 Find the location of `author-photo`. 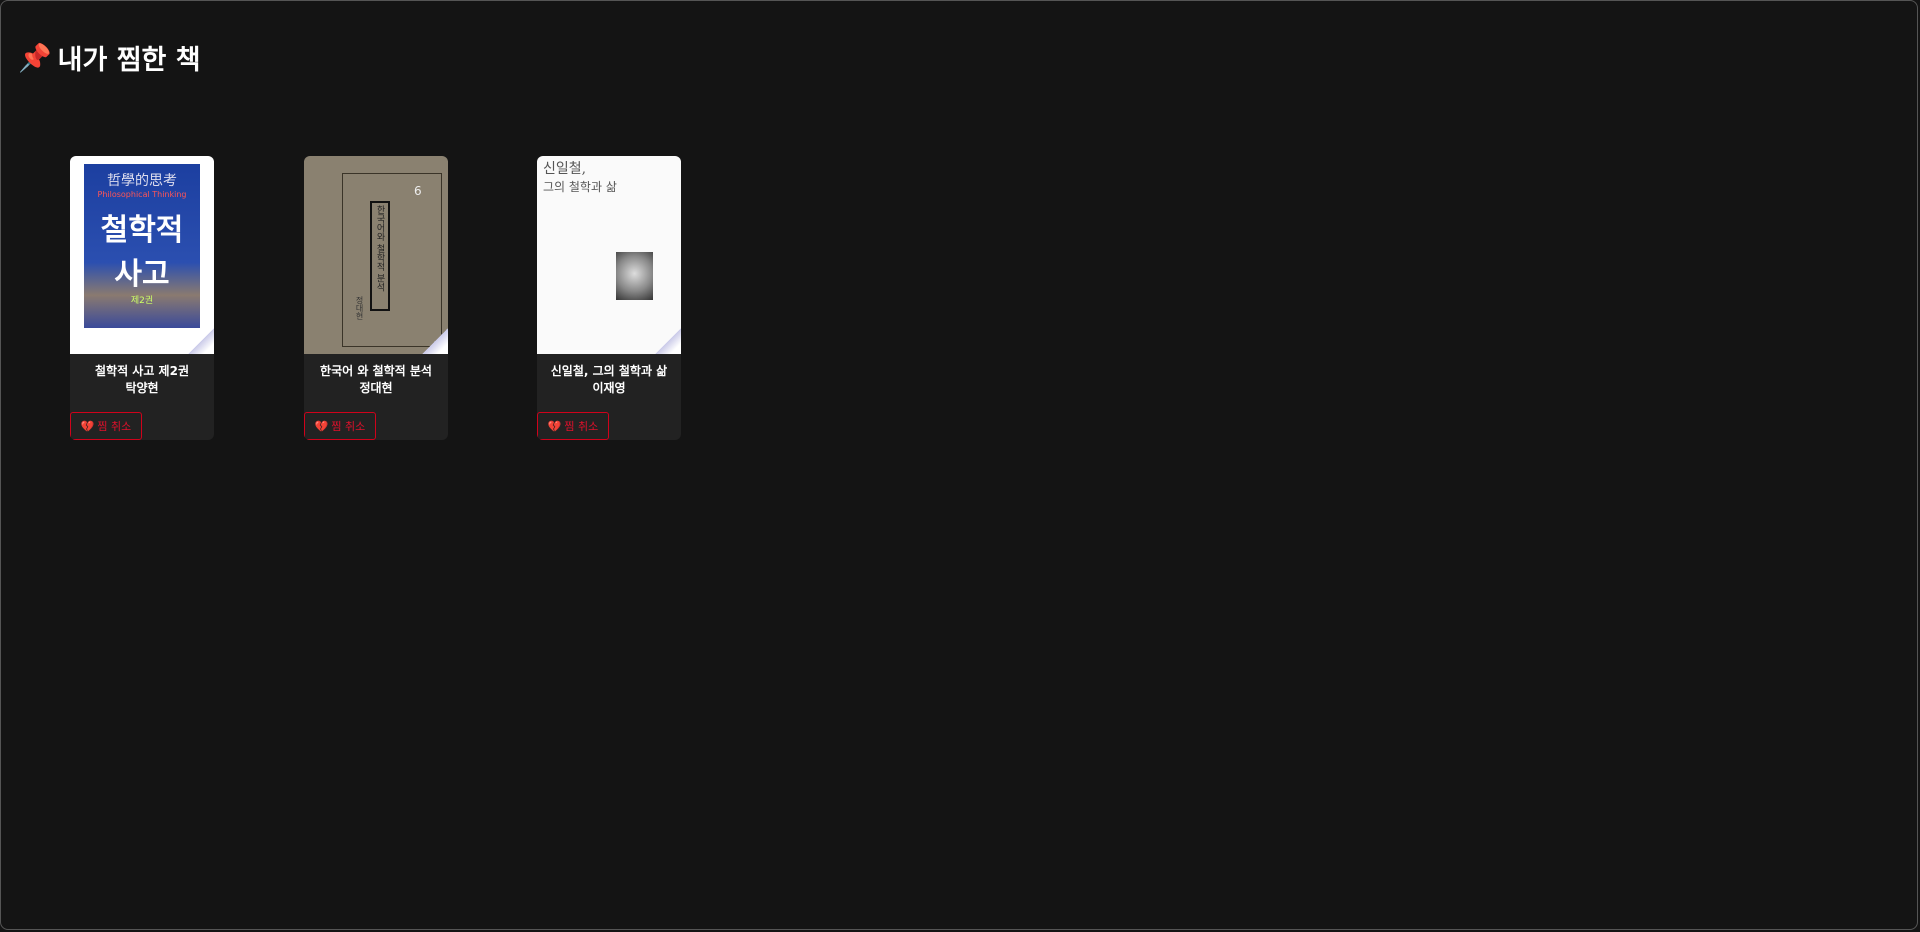

author-photo is located at coordinates (634, 276).